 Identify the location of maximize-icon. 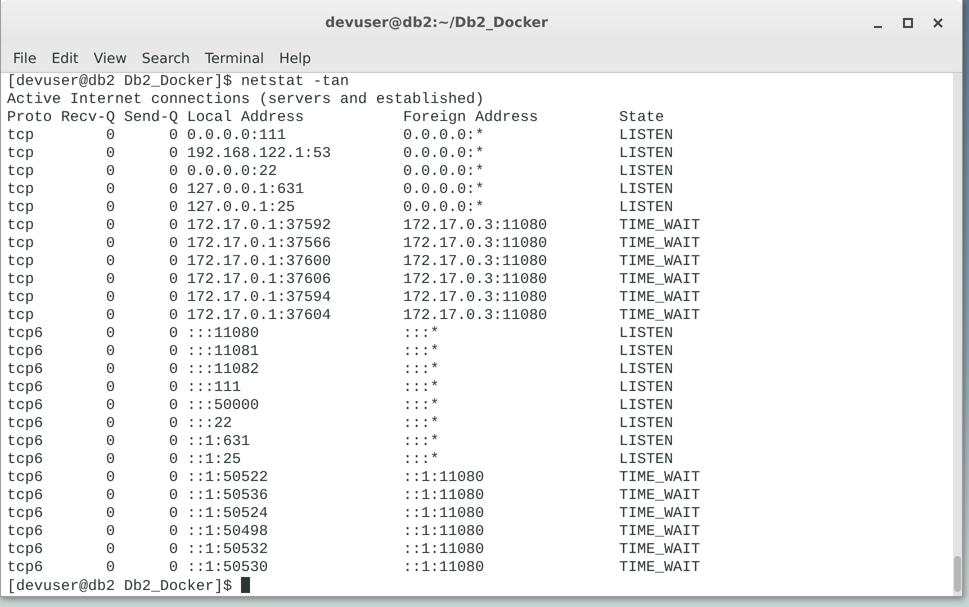
(908, 23).